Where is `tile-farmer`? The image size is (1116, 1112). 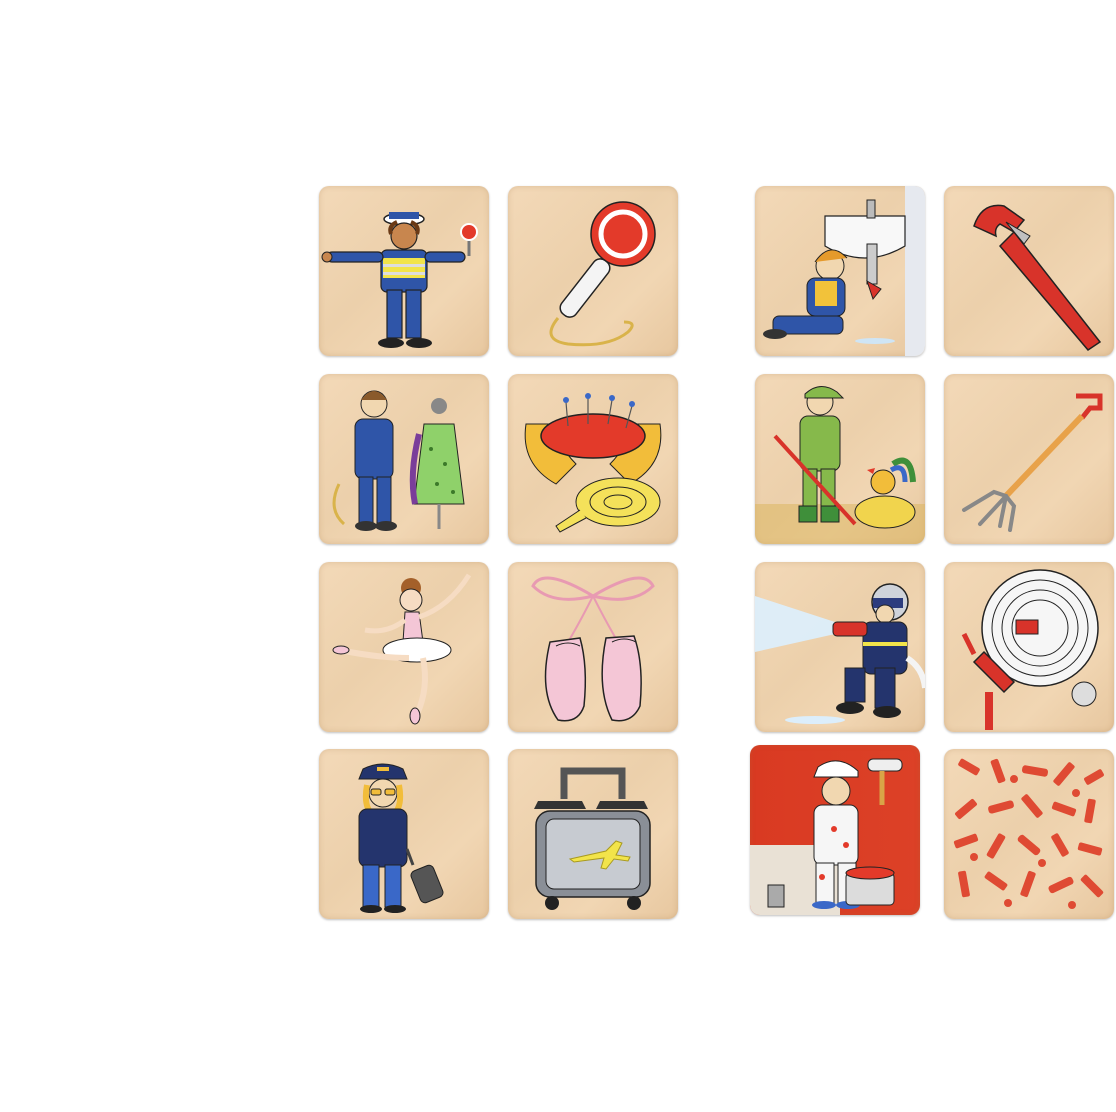 tile-farmer is located at coordinates (840, 459).